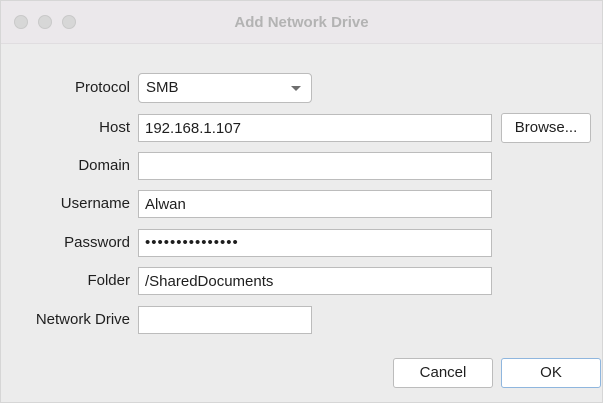 Image resolution: width=603 pixels, height=403 pixels. I want to click on password-label: Password, so click(97, 242).